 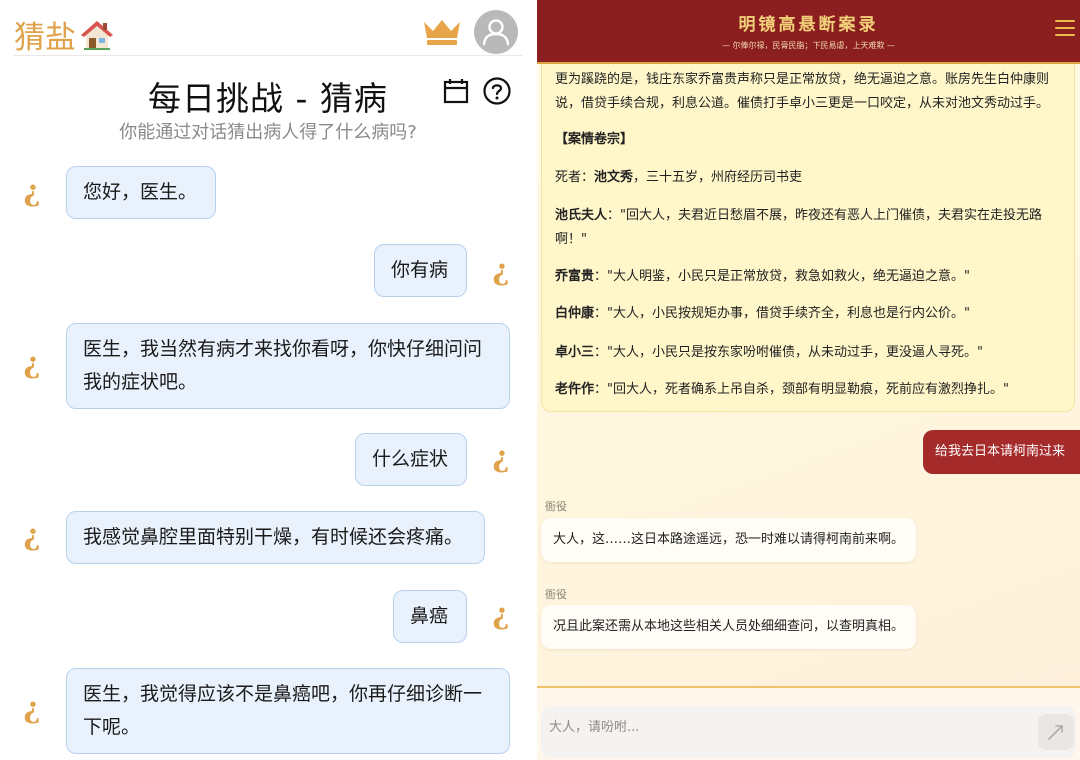 I want to click on menu-icon, so click(x=1065, y=29).